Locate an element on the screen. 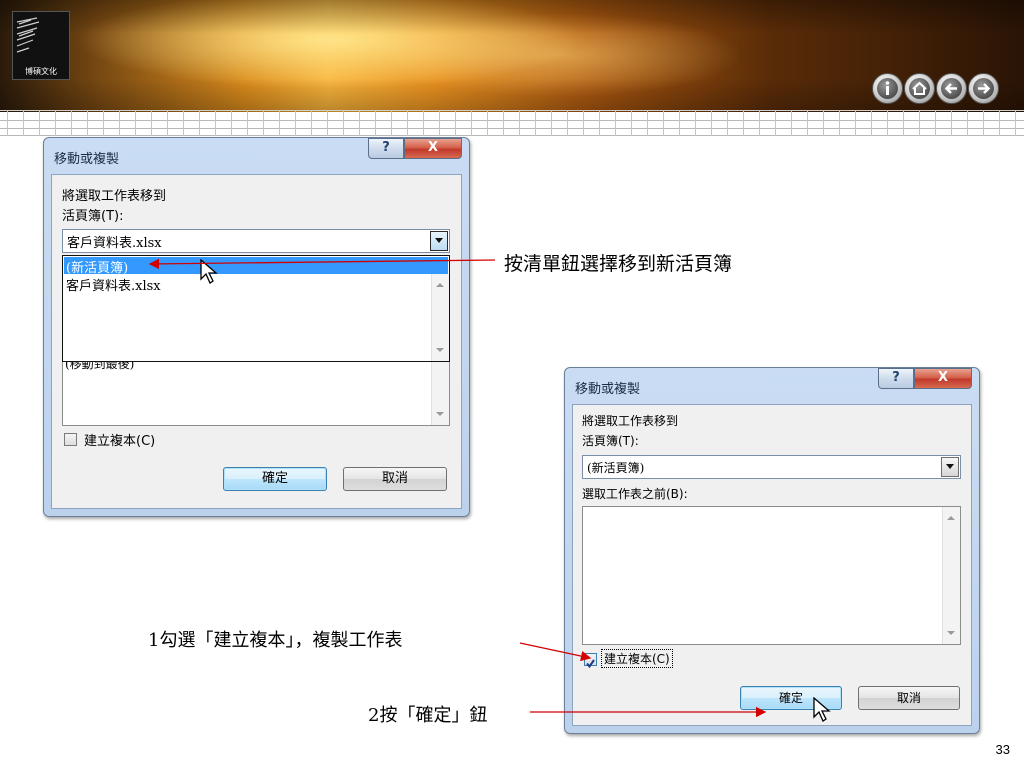 The image size is (1024, 768). dropdown-note: 按清單鈕選擇移到新活頁簿 is located at coordinates (618, 264).